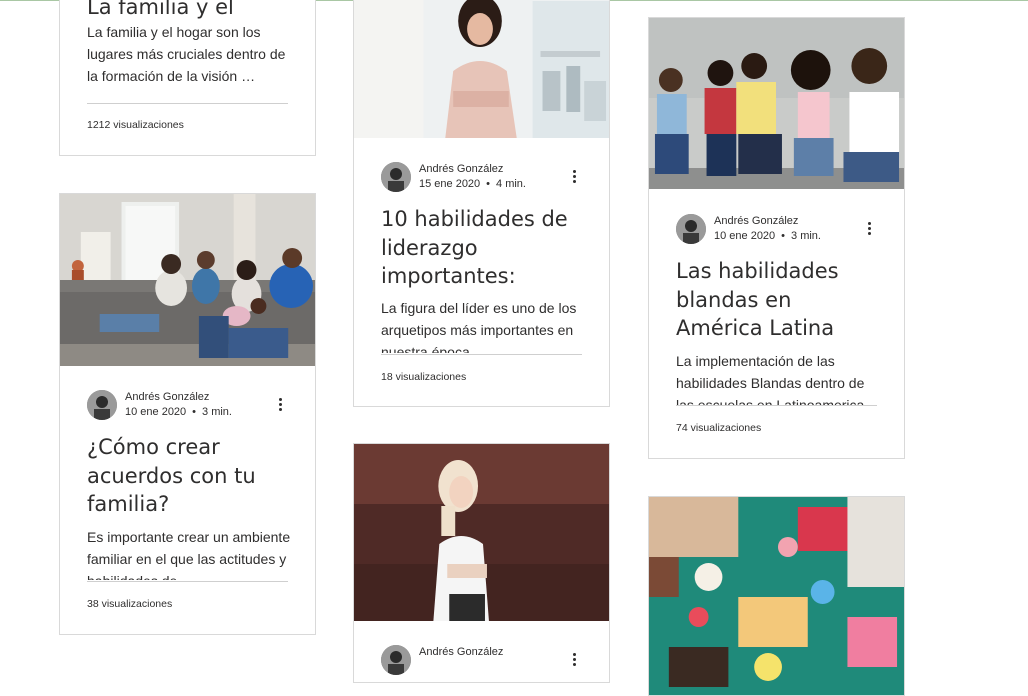  I want to click on post-card-manualidades, so click(776, 596).